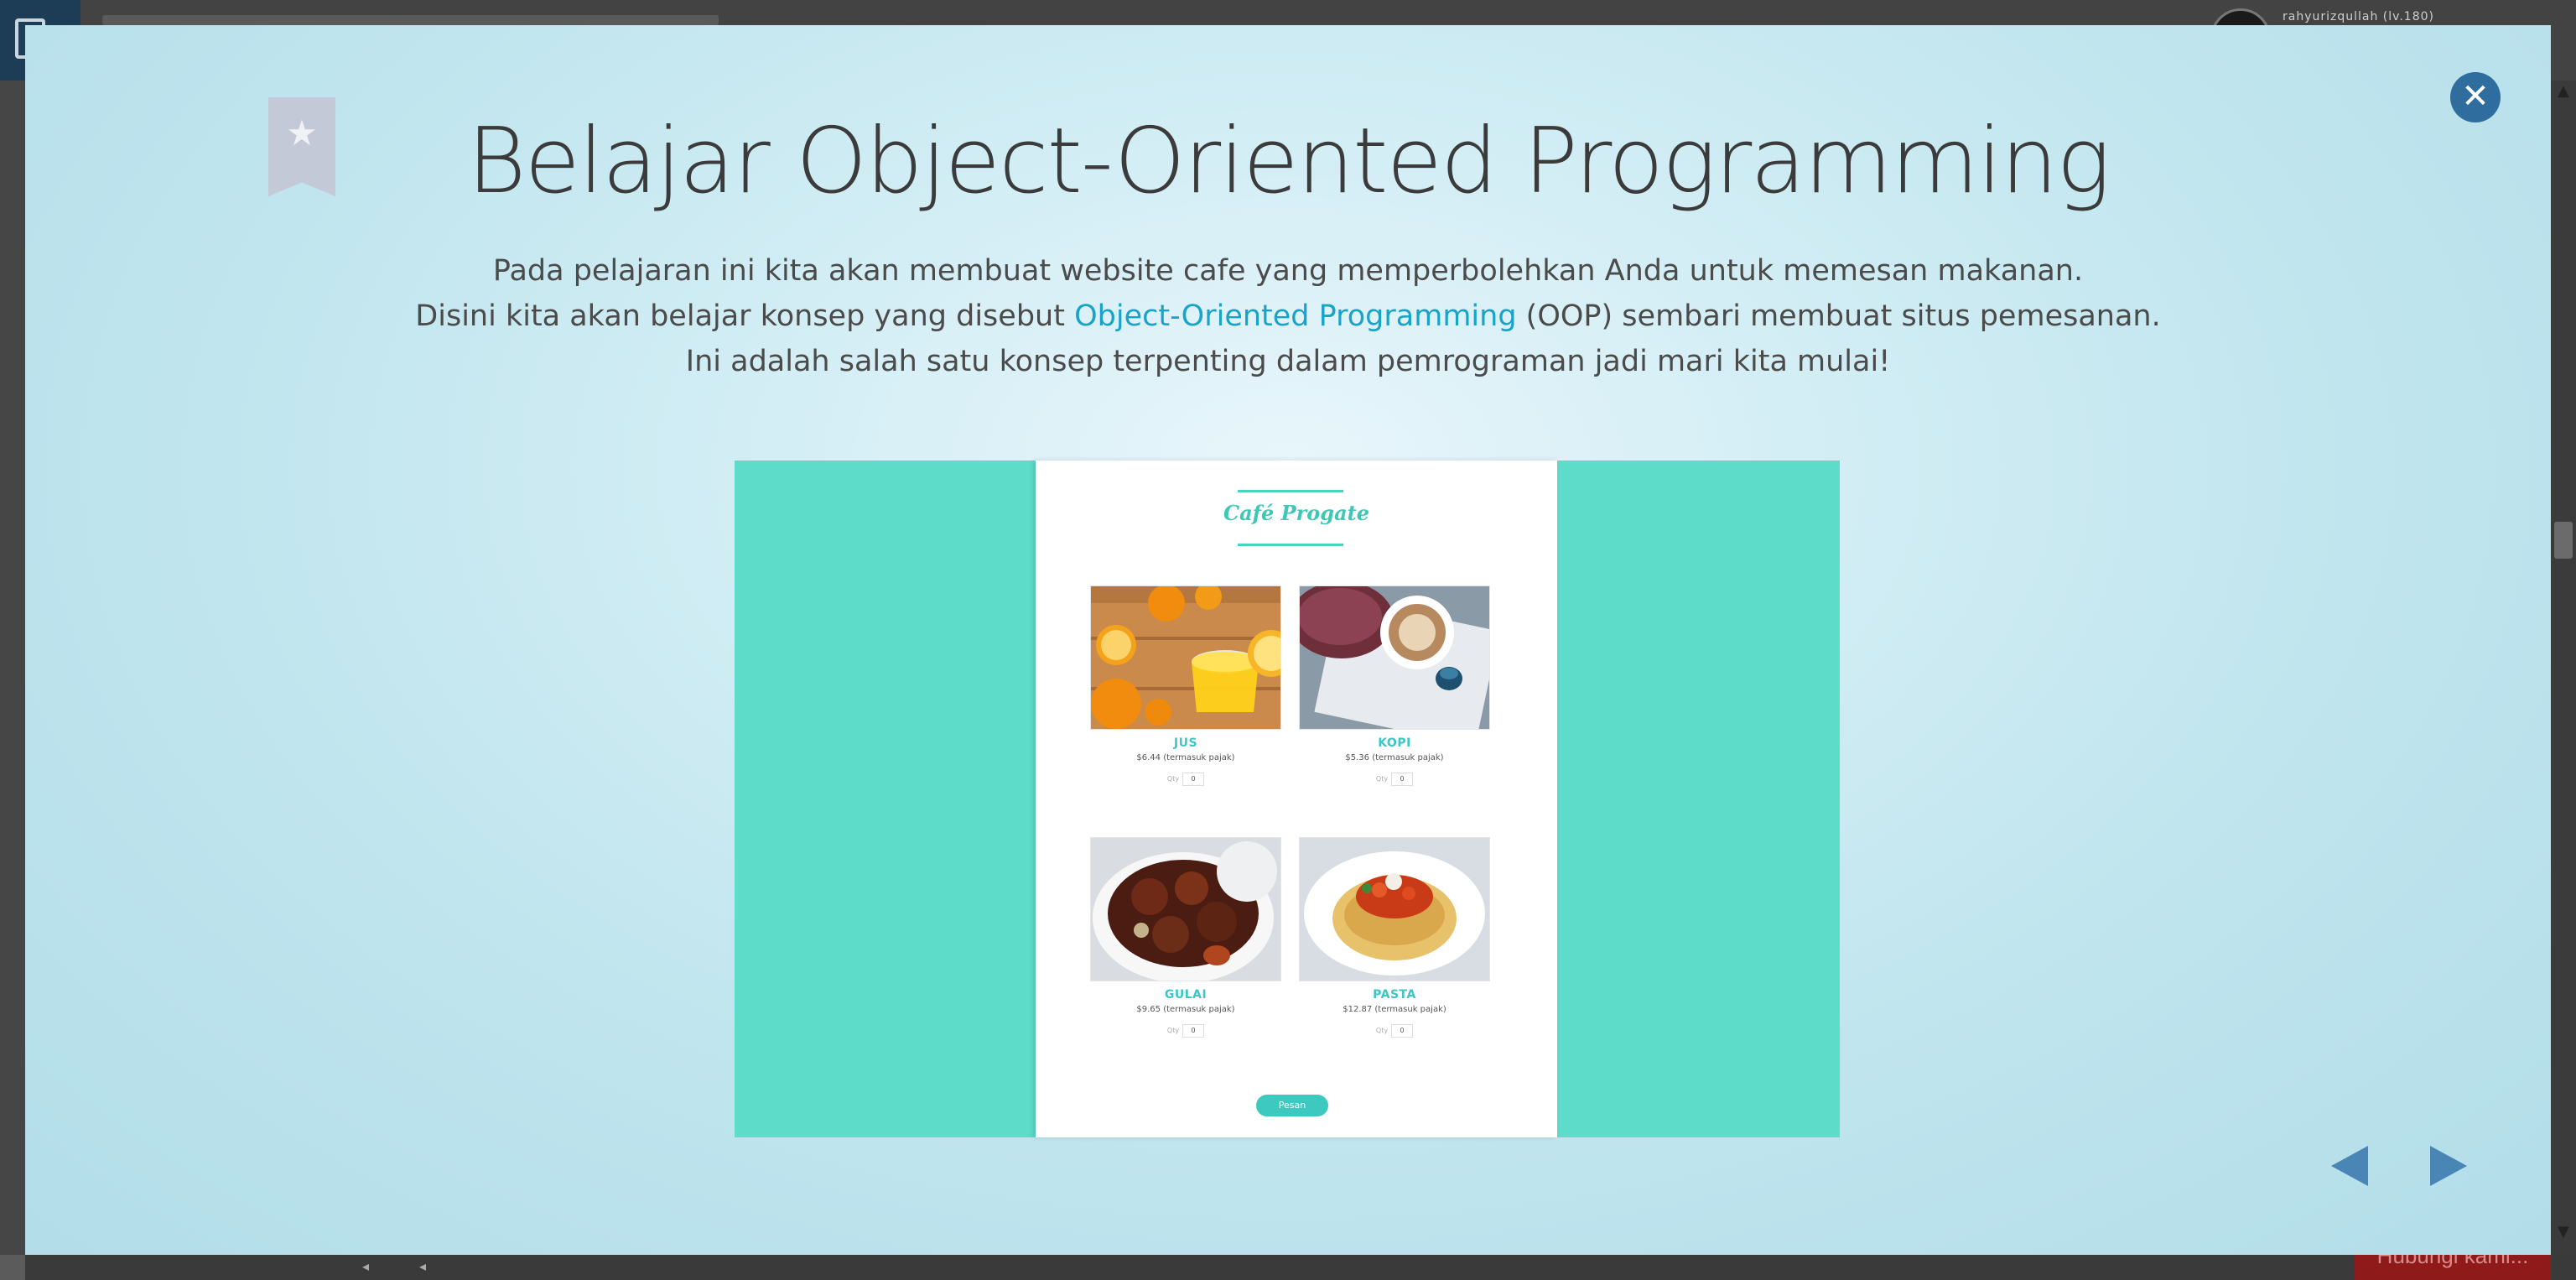  What do you see at coordinates (12, 668) in the screenshot?
I see `left-panel` at bounding box center [12, 668].